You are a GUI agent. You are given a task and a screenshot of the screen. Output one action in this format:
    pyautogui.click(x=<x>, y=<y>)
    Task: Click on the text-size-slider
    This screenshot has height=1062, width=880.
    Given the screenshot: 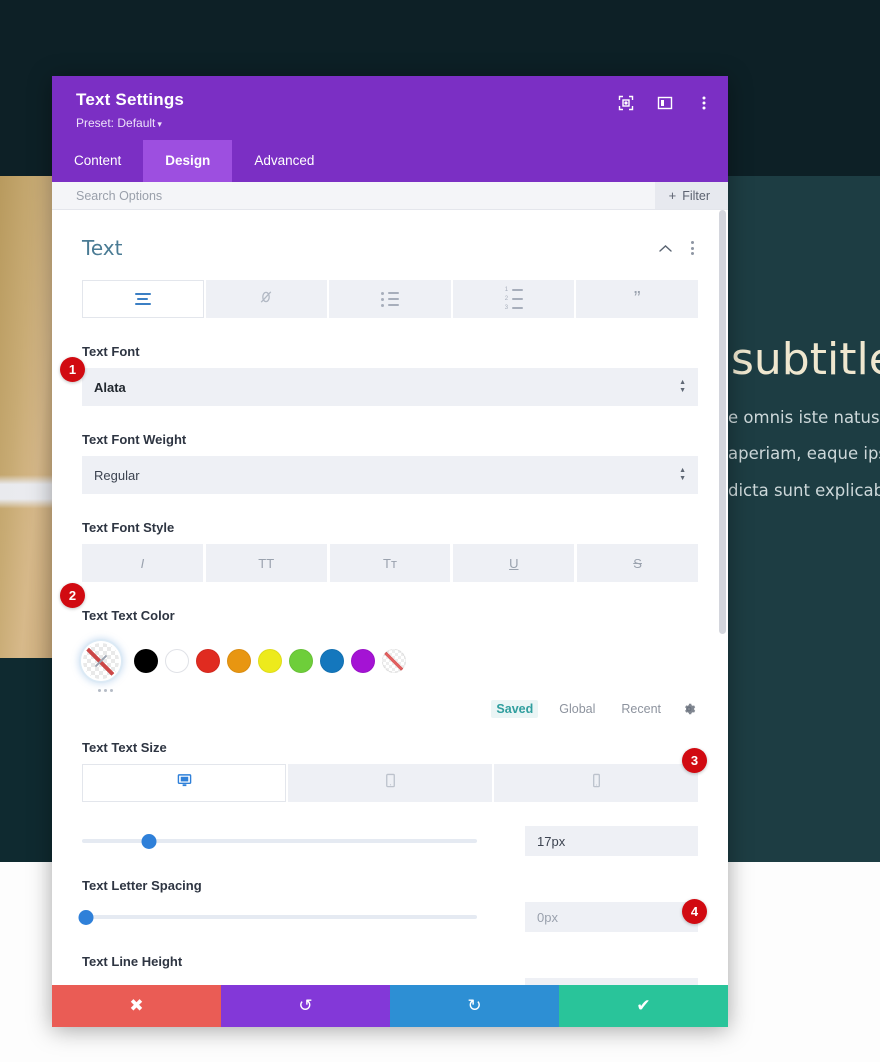 What is the action you would take?
    pyautogui.click(x=279, y=841)
    